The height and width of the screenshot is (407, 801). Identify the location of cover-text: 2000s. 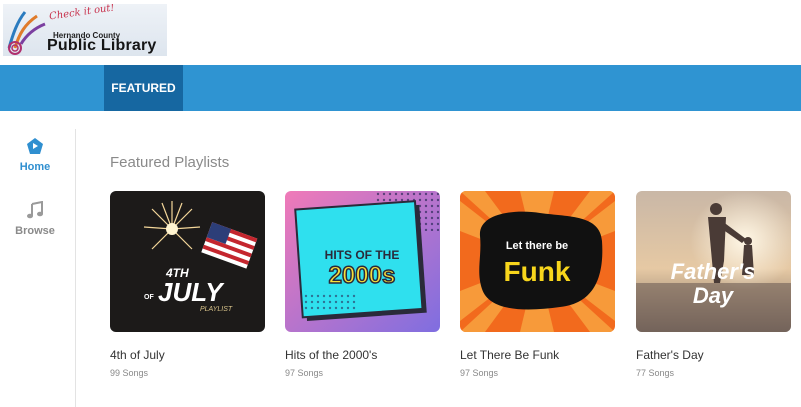
(362, 275).